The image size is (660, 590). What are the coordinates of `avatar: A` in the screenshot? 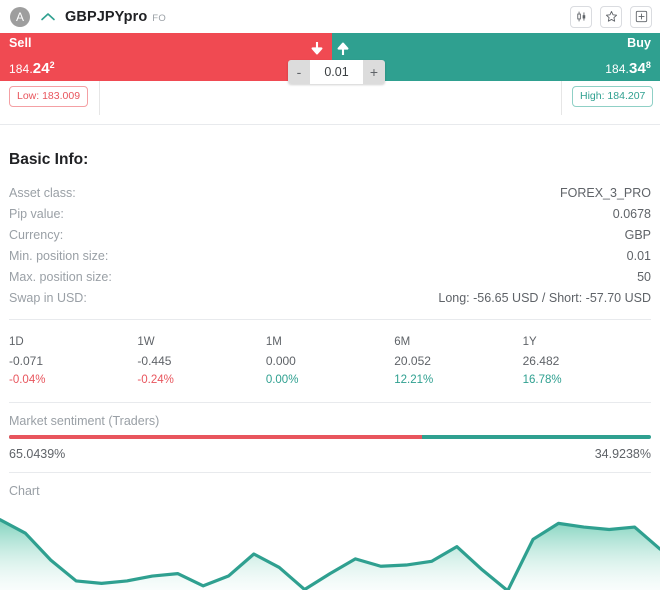 It's located at (20, 16).